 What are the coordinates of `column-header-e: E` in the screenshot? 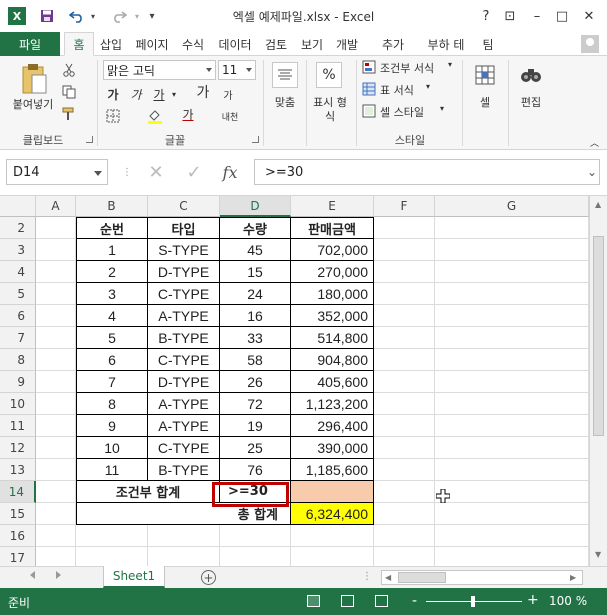 It's located at (332, 206).